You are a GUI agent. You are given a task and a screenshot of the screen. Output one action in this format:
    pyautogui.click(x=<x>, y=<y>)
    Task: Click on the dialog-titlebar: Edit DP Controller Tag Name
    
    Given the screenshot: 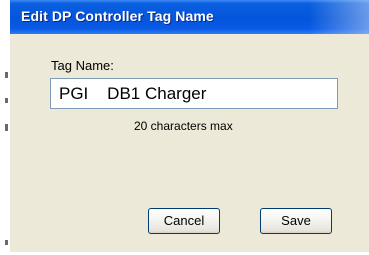 What is the action you would take?
    pyautogui.click(x=189, y=17)
    